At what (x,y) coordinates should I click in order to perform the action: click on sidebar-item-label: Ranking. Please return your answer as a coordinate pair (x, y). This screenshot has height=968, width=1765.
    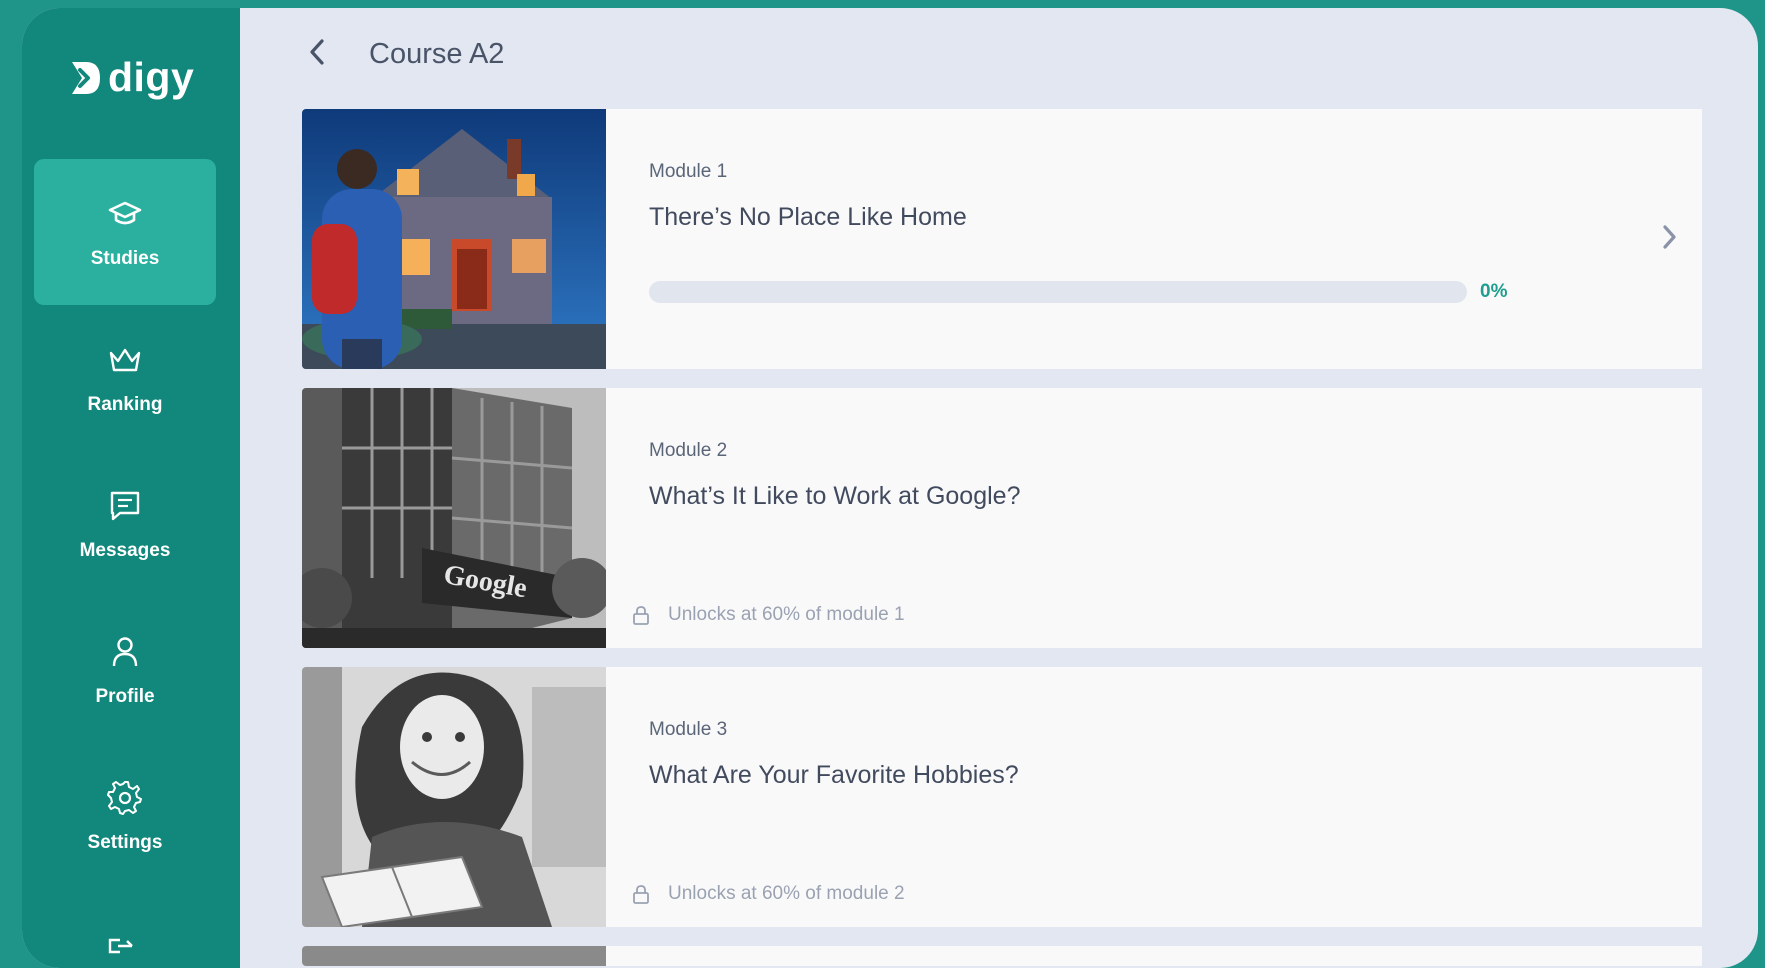
    Looking at the image, I should click on (125, 404).